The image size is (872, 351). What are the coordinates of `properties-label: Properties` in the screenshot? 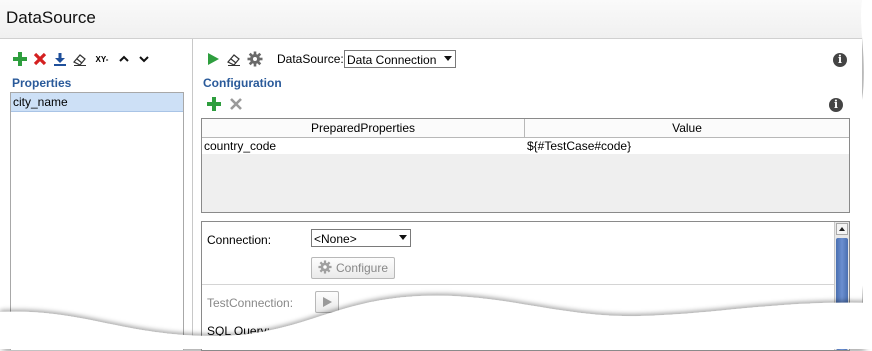 It's located at (42, 83).